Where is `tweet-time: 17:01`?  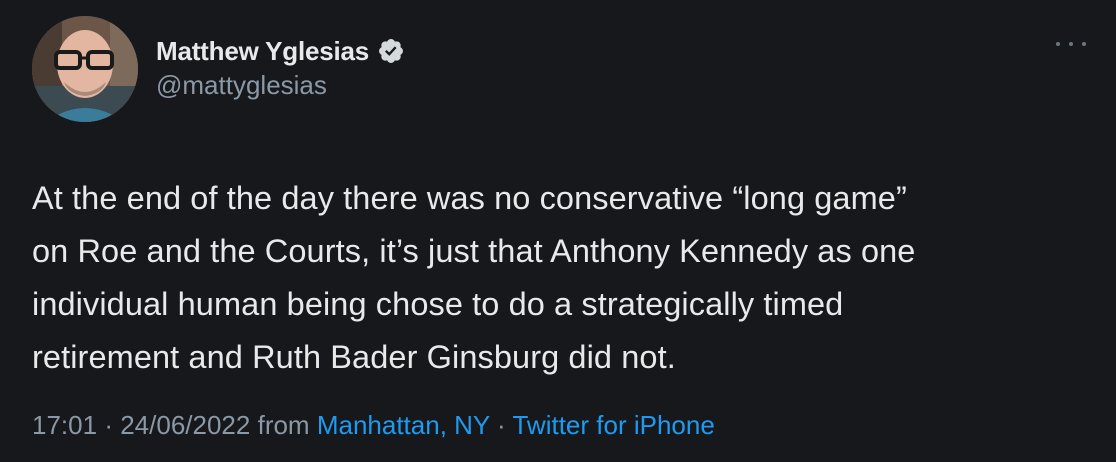 tweet-time: 17:01 is located at coordinates (64, 425).